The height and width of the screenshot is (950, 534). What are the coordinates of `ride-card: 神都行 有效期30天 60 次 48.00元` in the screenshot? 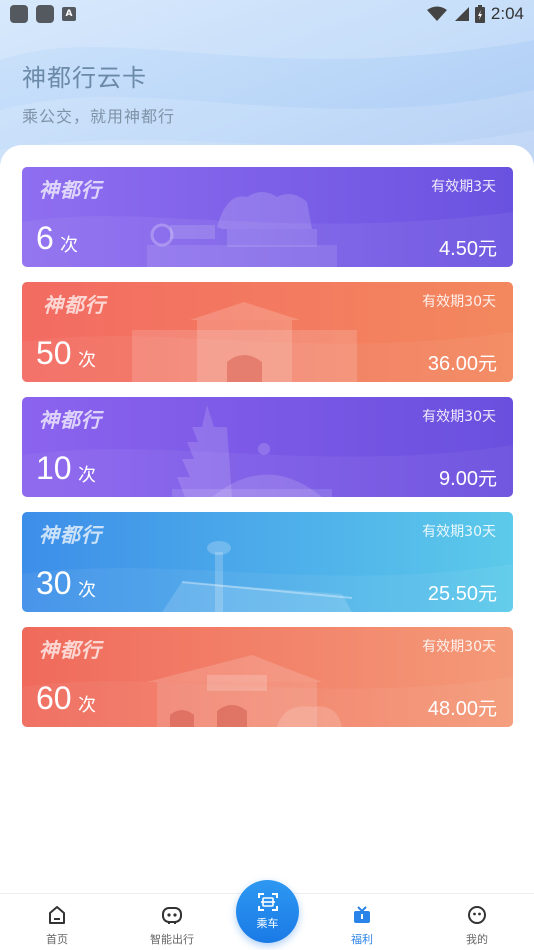 It's located at (267, 677).